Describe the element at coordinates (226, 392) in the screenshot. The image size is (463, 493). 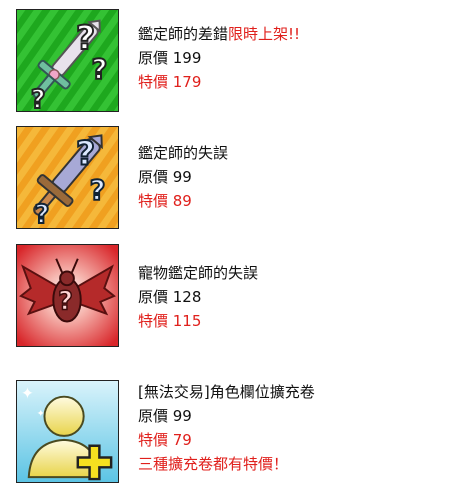
I see `item-name: [無法交易]角色欄位擴充卷` at that location.